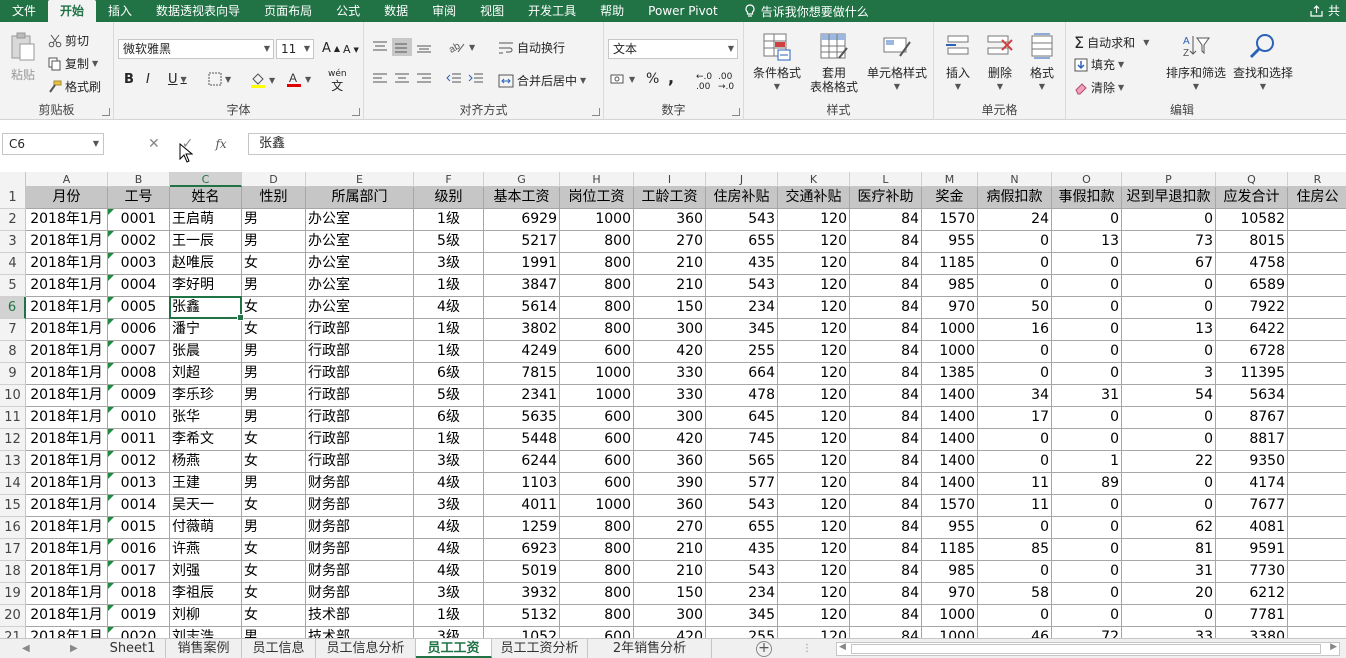  I want to click on name-box-dropdown-icon: ▼, so click(96, 144).